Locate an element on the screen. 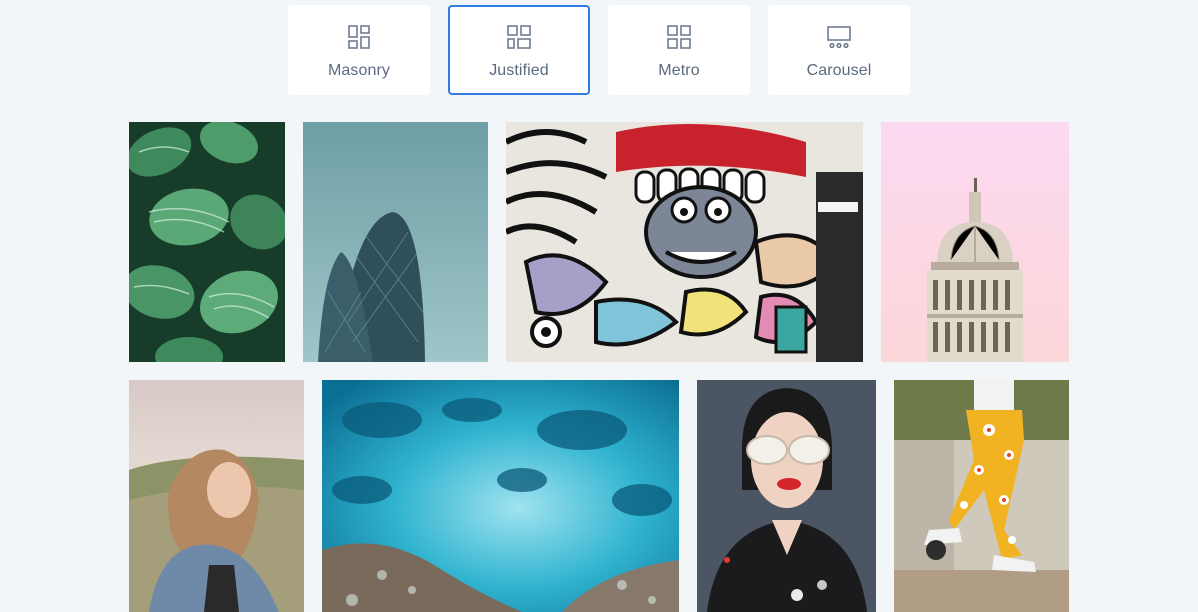 The height and width of the screenshot is (612, 1198). layout-tab-bar: Masonry Justified Metro Carousel is located at coordinates (599, 50).